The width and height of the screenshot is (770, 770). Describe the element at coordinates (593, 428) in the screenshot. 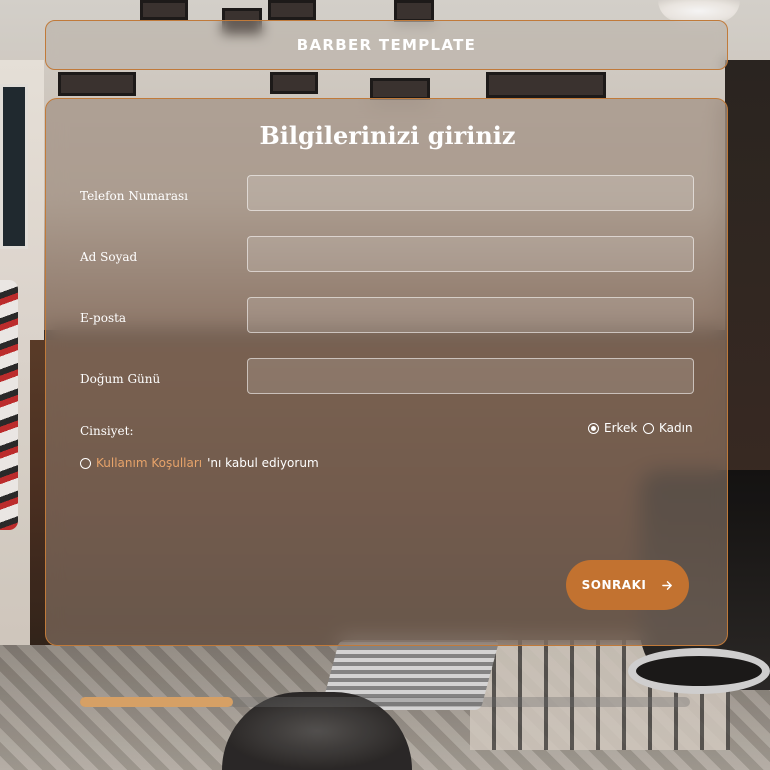

I see `radio-checked-icon` at that location.